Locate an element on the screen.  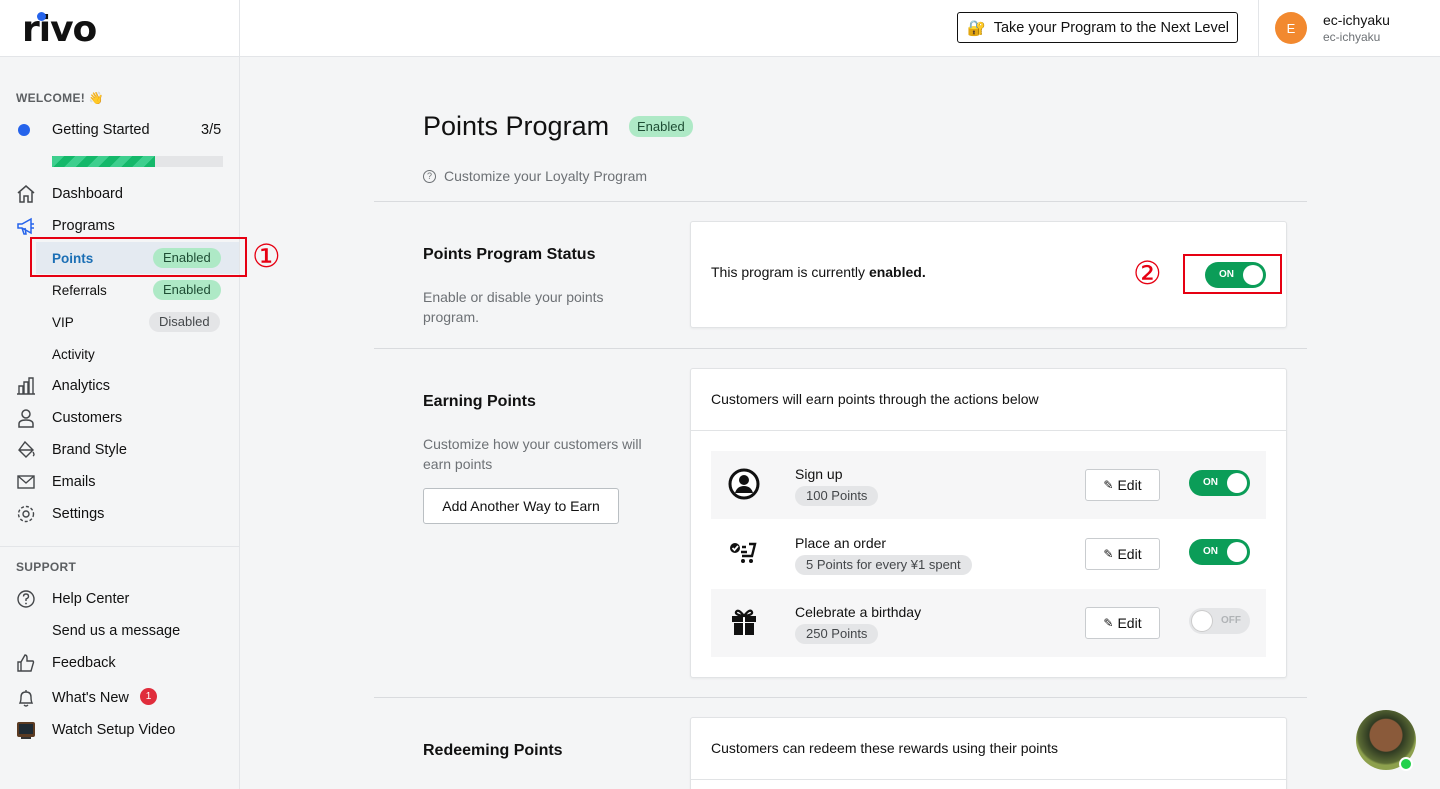
envelope-icon is located at coordinates (26, 482).